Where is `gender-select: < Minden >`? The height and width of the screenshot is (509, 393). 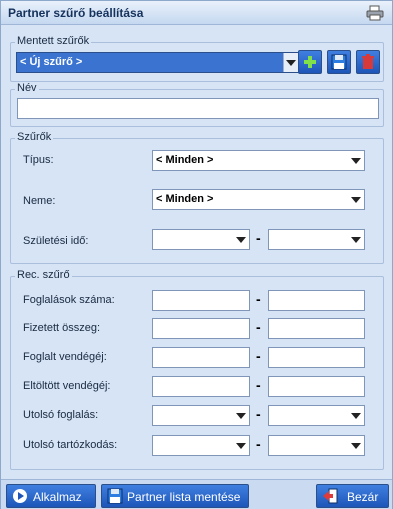 gender-select: < Minden > is located at coordinates (258, 199).